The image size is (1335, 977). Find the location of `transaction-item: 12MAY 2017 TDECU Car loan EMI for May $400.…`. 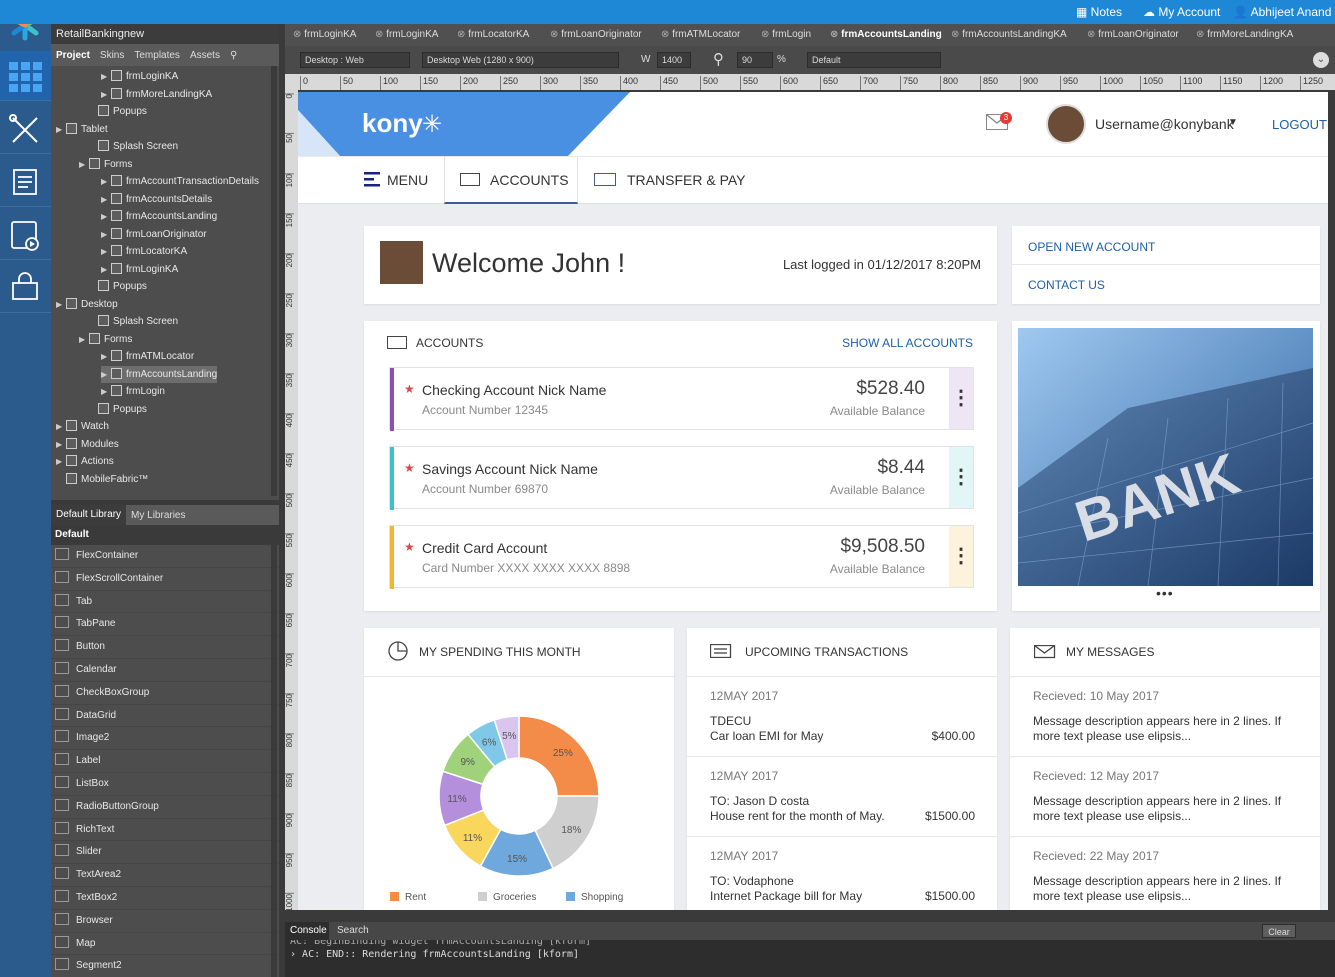

transaction-item: 12MAY 2017 TDECU Car loan EMI for May $400.… is located at coordinates (842, 717).